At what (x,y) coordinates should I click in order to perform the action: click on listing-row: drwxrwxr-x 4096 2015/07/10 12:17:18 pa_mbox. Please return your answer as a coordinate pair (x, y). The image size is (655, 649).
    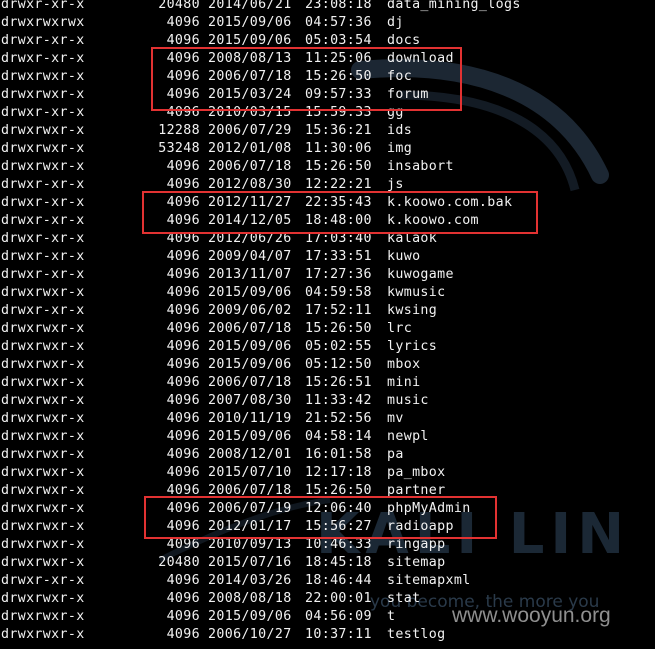
    Looking at the image, I should click on (327, 473).